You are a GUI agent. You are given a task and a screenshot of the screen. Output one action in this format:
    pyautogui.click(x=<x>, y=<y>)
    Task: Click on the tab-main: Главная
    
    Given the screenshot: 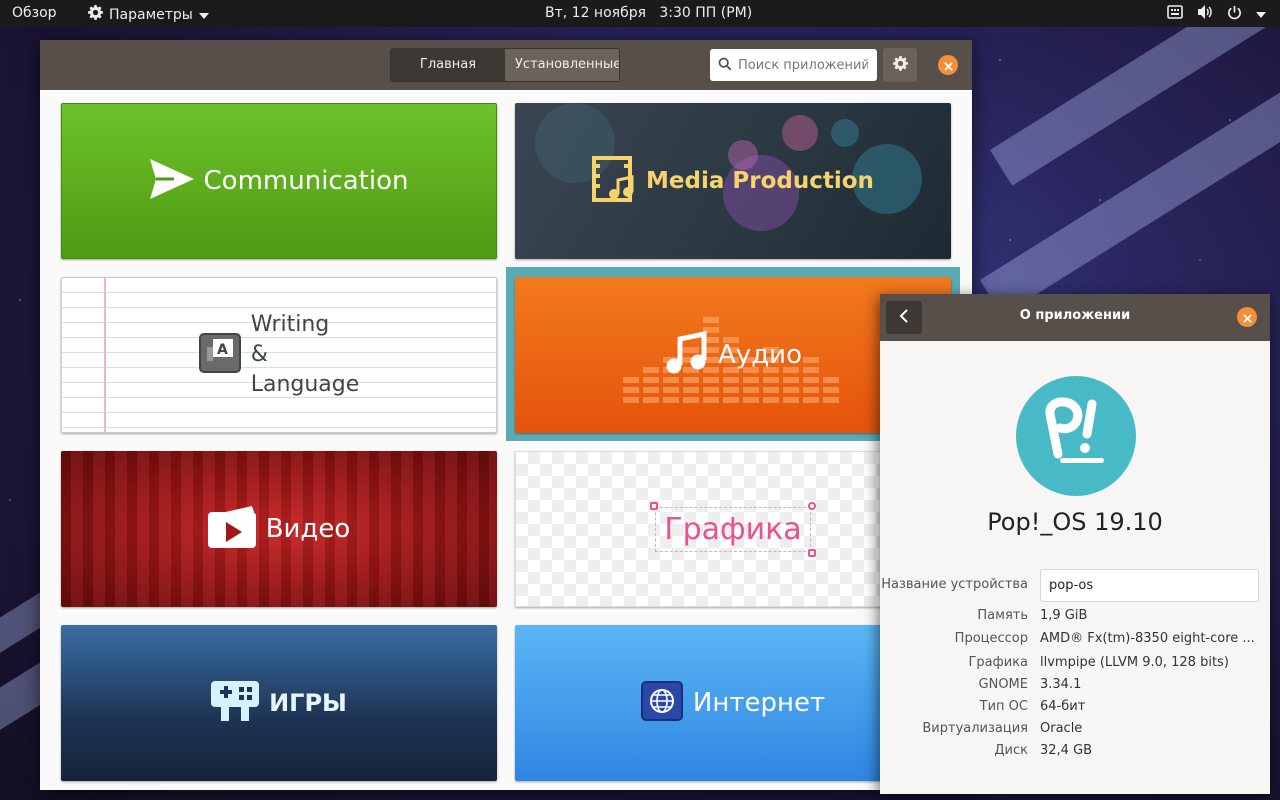 What is the action you would take?
    pyautogui.click(x=448, y=65)
    